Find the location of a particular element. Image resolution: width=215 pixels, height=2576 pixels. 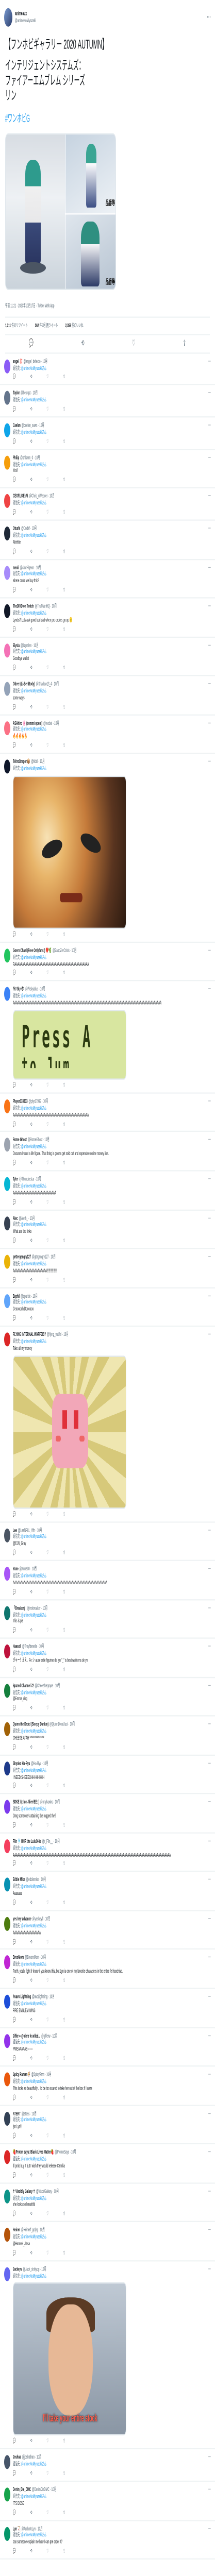

reply-author-handle: @joshtdhan · 10月 is located at coordinates (32, 2457).